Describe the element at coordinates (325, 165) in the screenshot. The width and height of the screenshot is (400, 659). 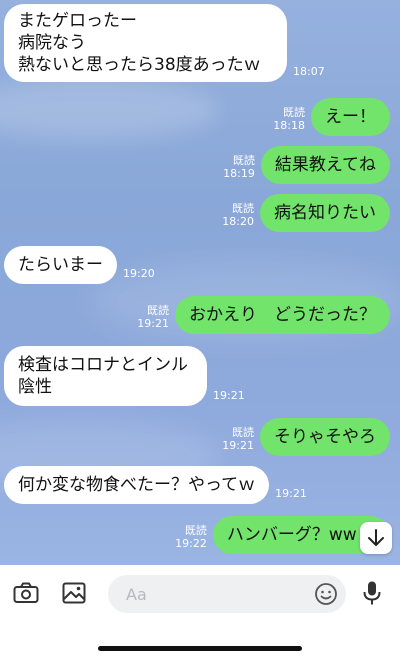
I see `message-bubble: 結果教えてね` at that location.